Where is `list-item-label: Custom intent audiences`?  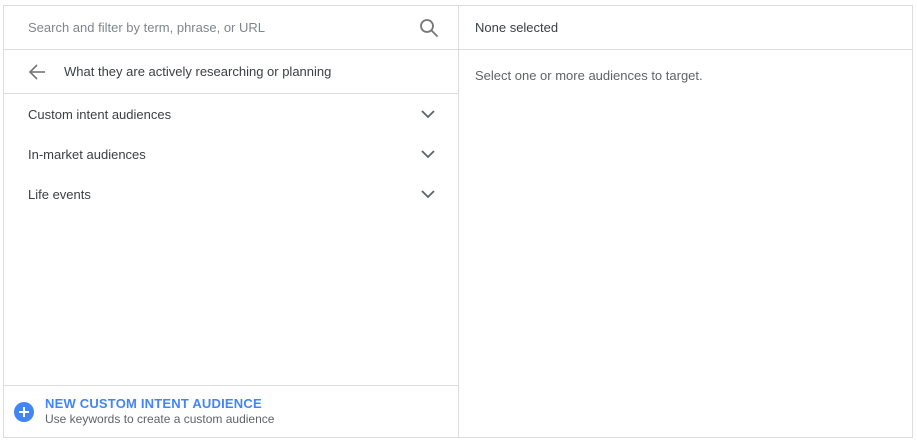 list-item-label: Custom intent audiences is located at coordinates (100, 114).